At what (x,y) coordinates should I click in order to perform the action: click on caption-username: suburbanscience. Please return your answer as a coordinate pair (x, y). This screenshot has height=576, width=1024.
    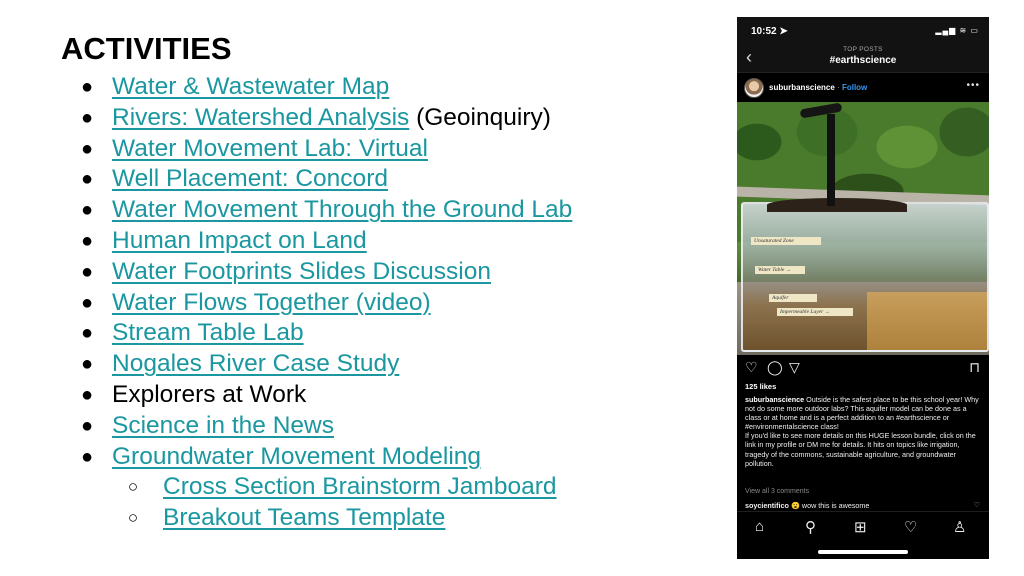
    Looking at the image, I should click on (774, 399).